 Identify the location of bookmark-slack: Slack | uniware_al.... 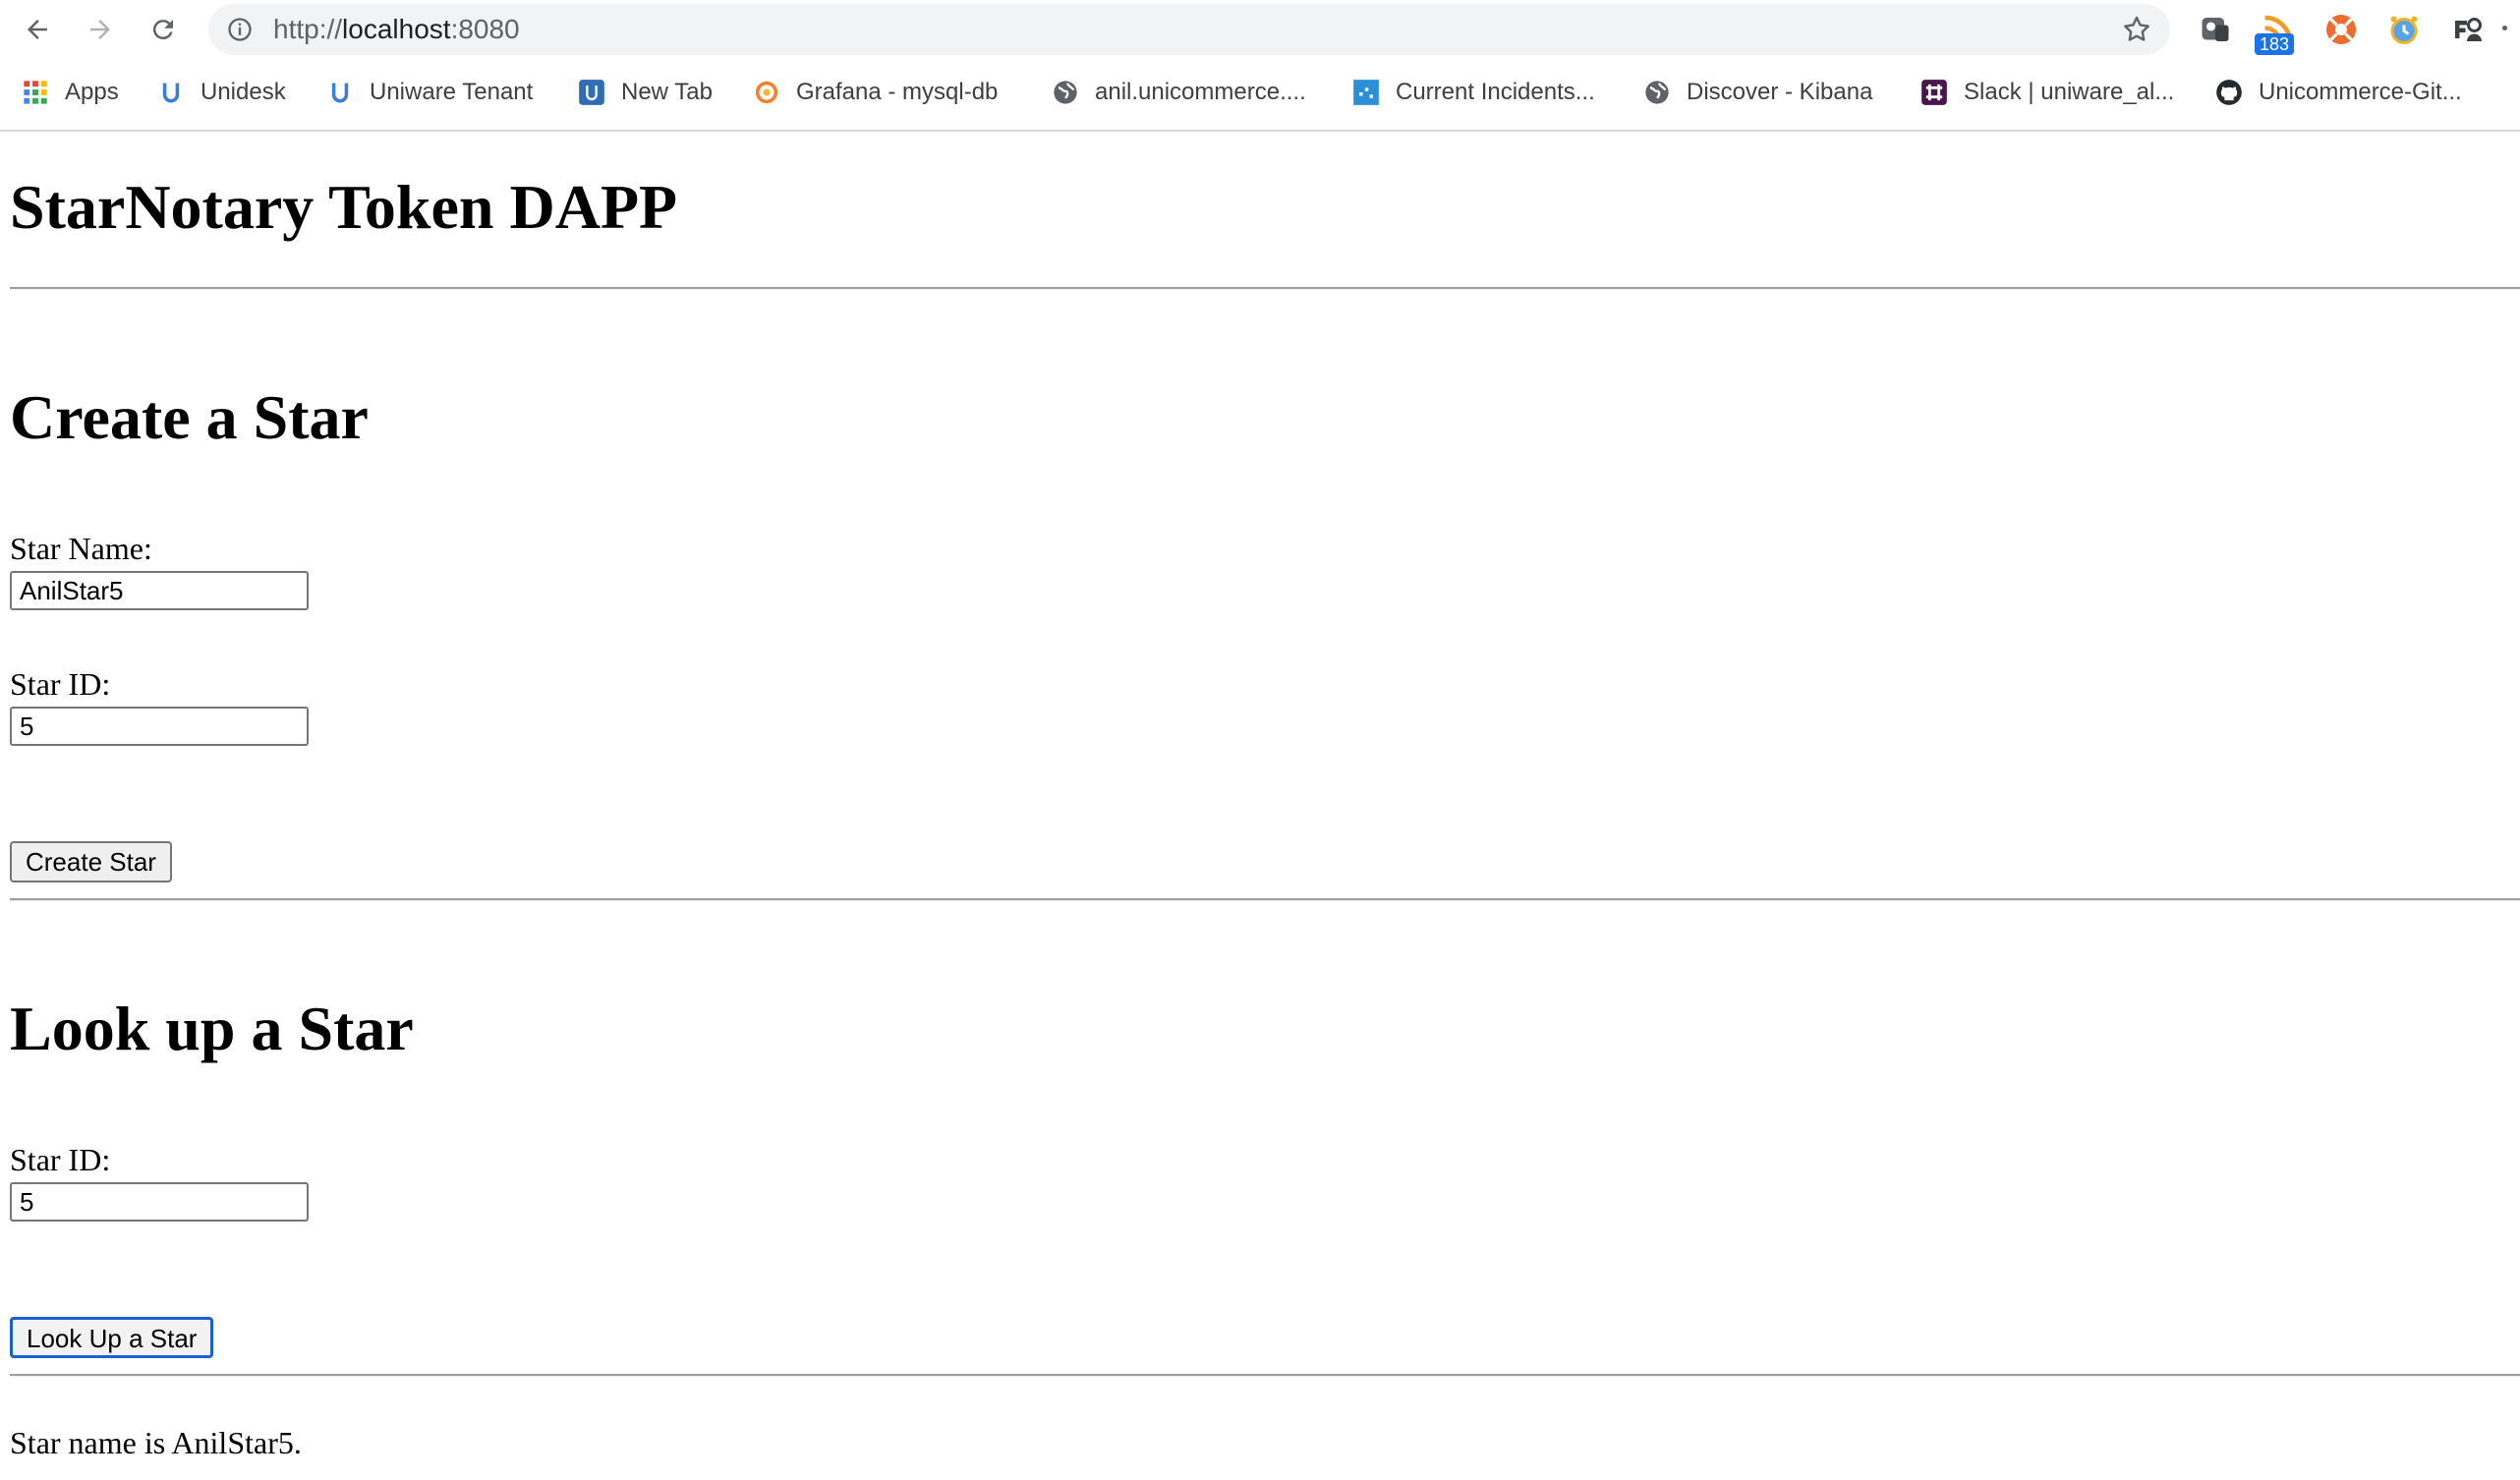
(2047, 92).